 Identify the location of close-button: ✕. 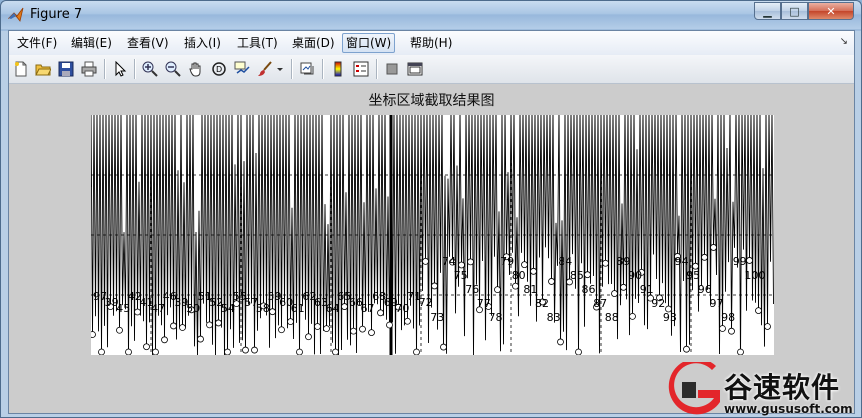
(831, 11).